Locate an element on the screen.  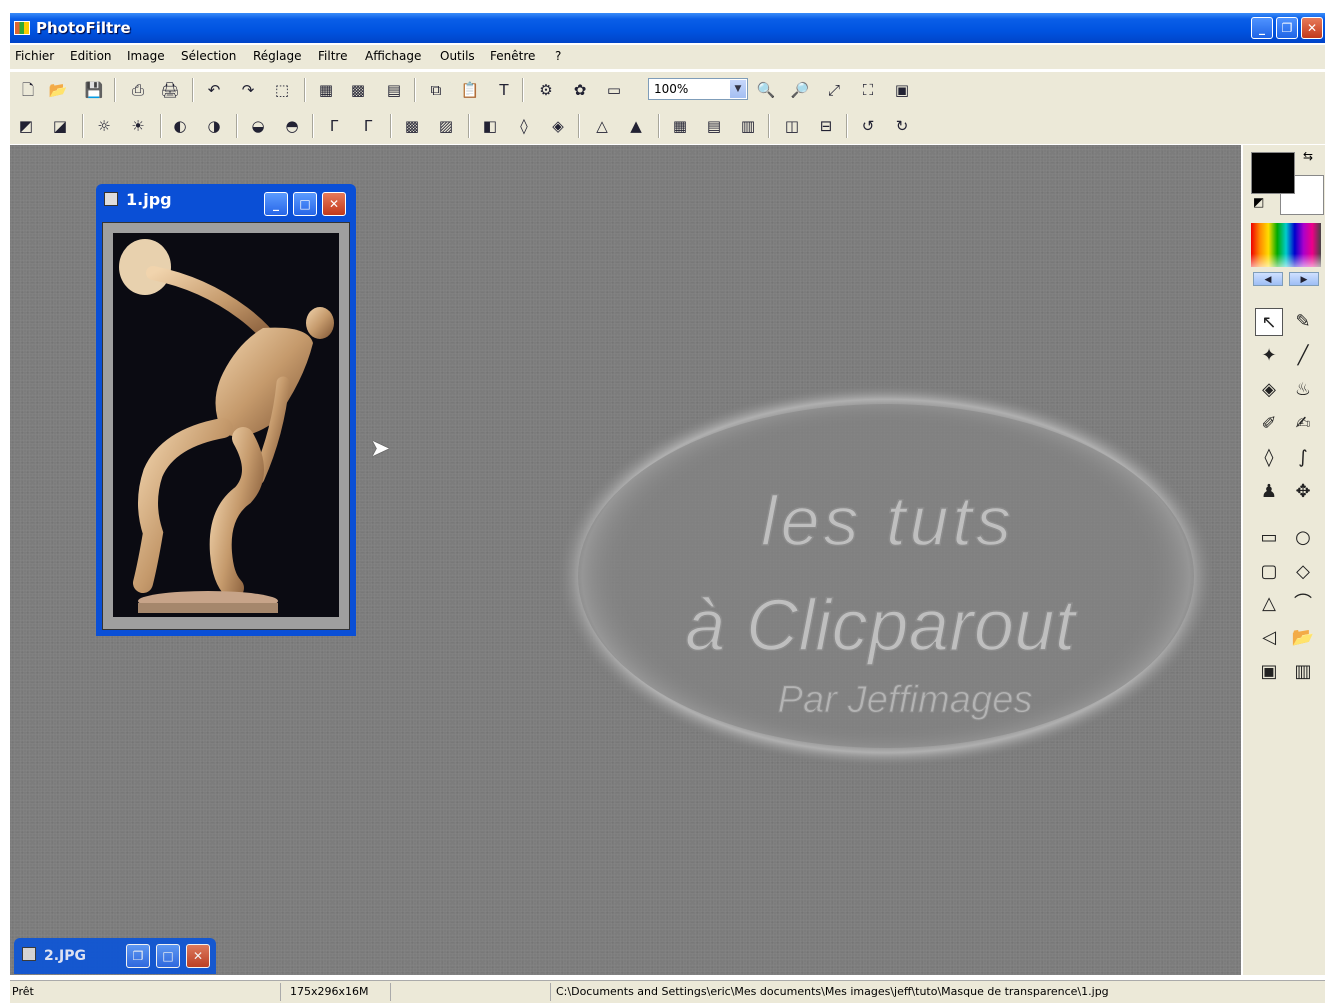
rectangle-tool: ▭ is located at coordinates (1269, 538).